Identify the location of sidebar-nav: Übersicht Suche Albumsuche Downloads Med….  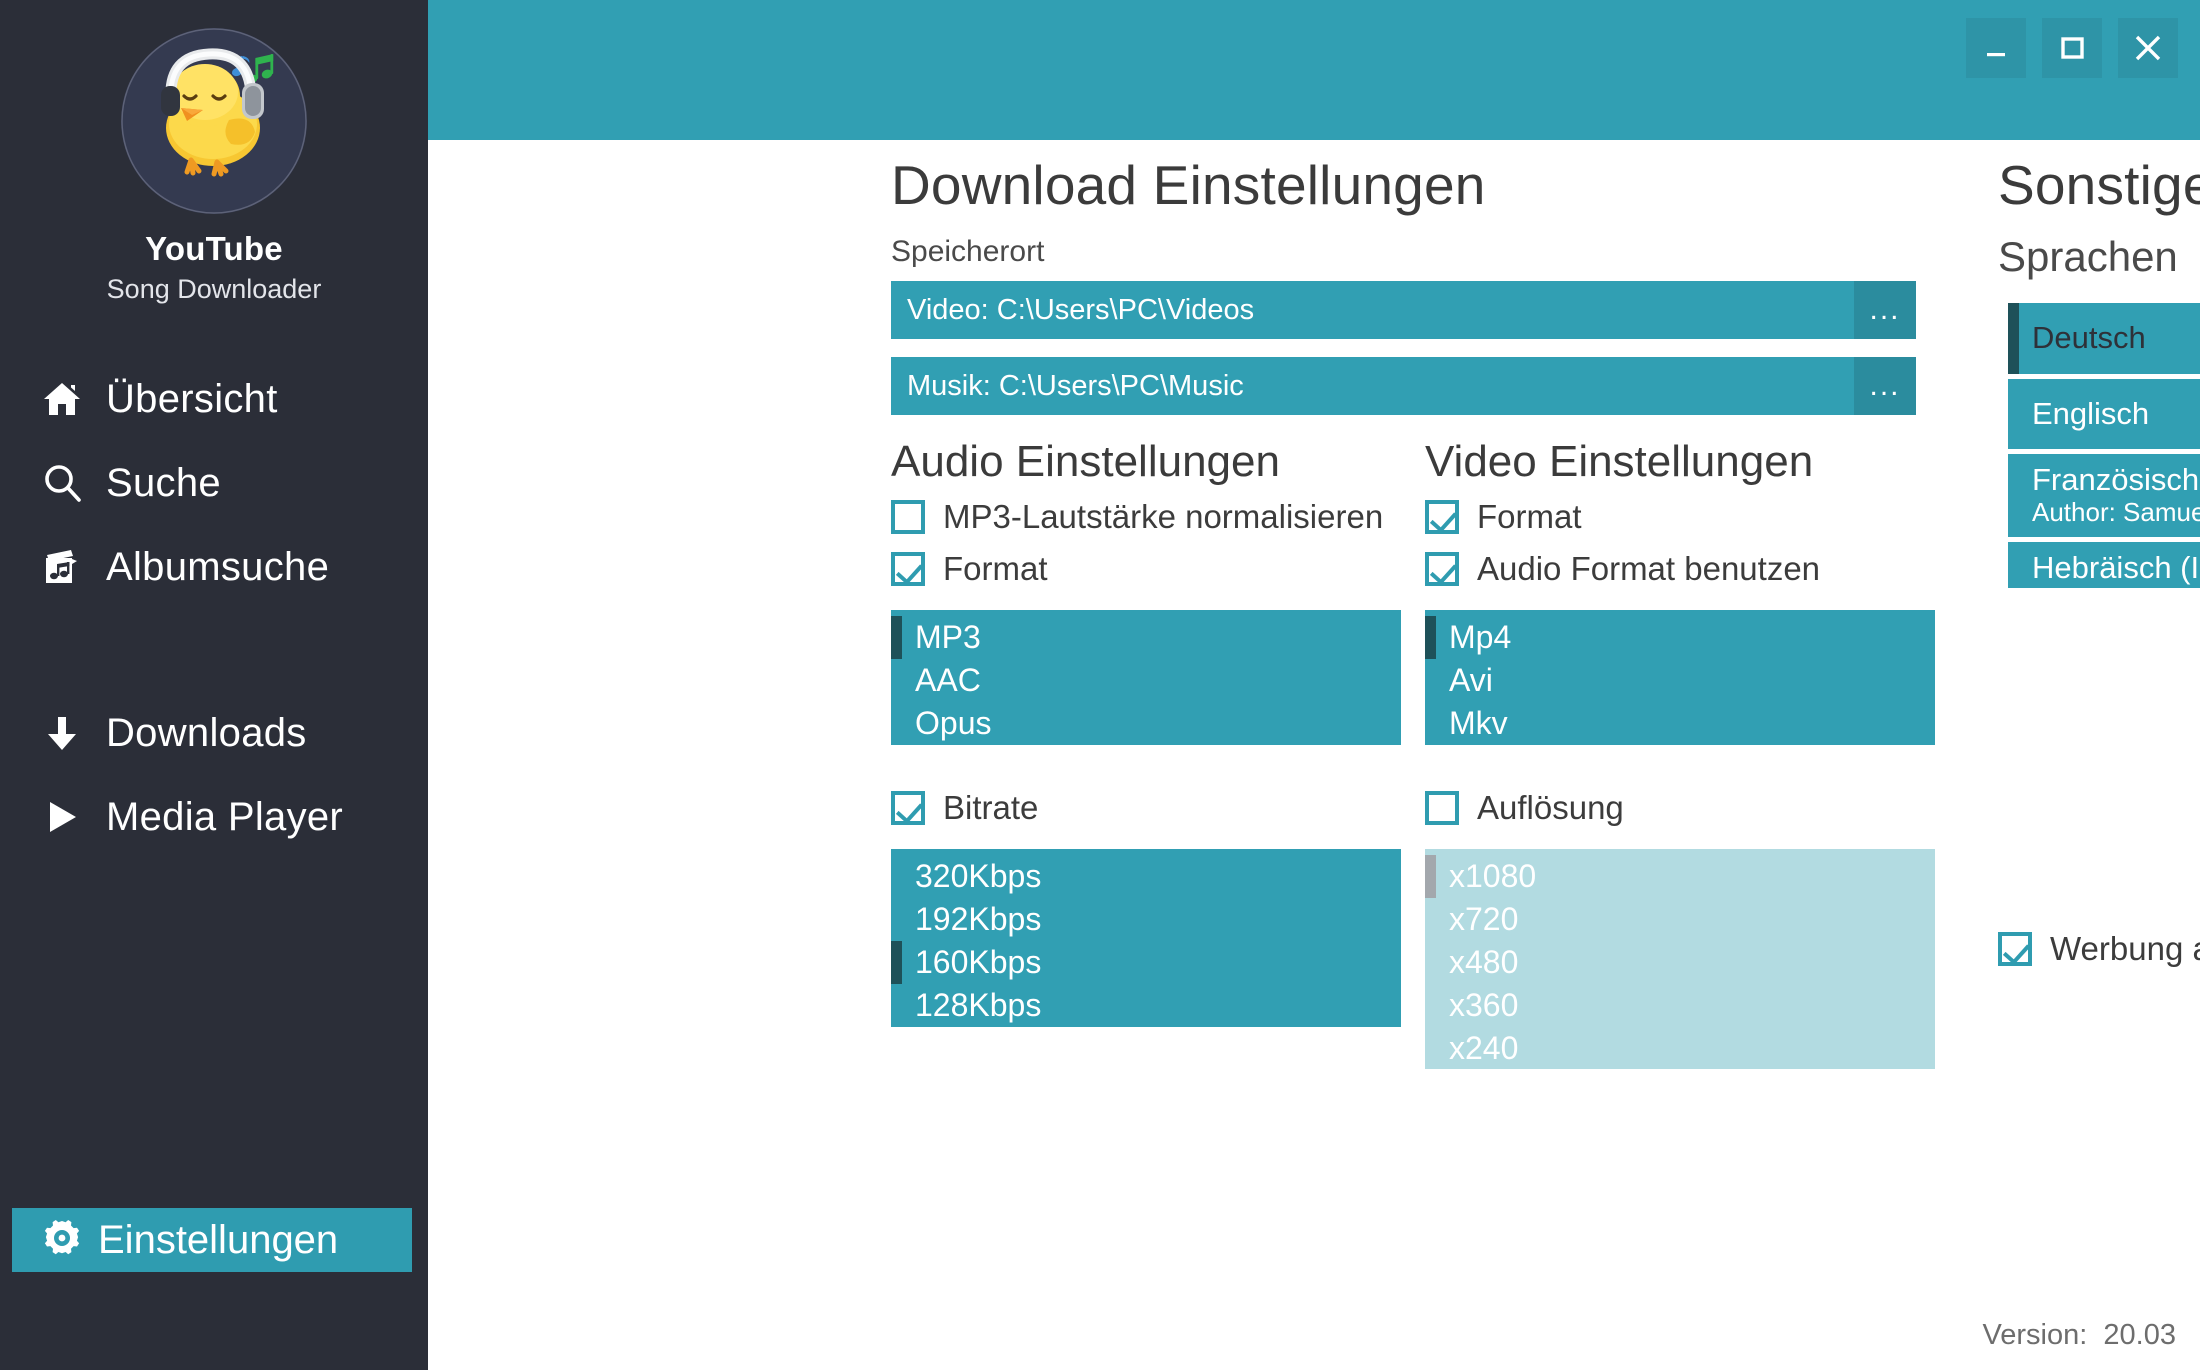
(214, 608).